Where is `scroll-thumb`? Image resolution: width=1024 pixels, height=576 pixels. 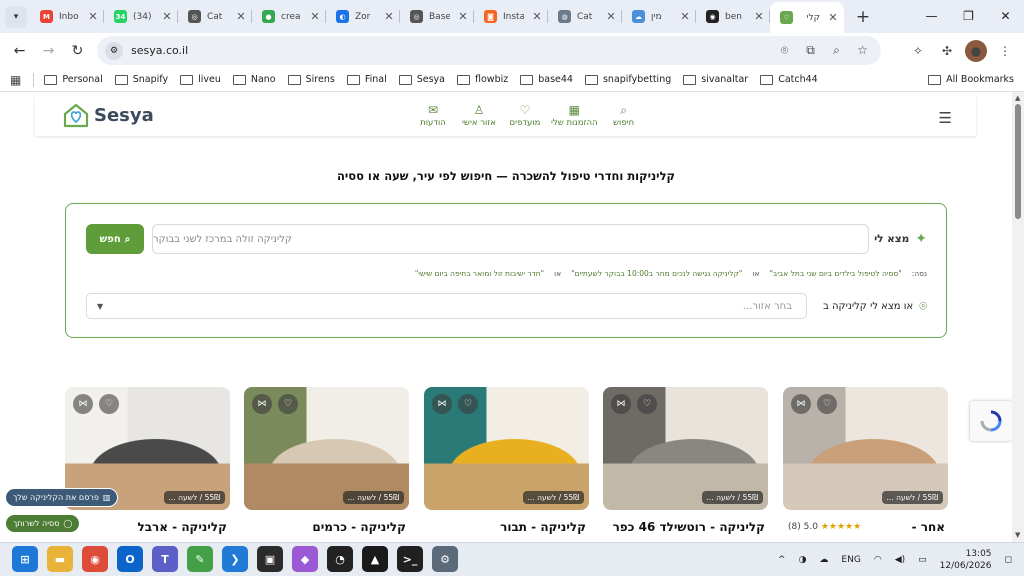 scroll-thumb is located at coordinates (1018, 161).